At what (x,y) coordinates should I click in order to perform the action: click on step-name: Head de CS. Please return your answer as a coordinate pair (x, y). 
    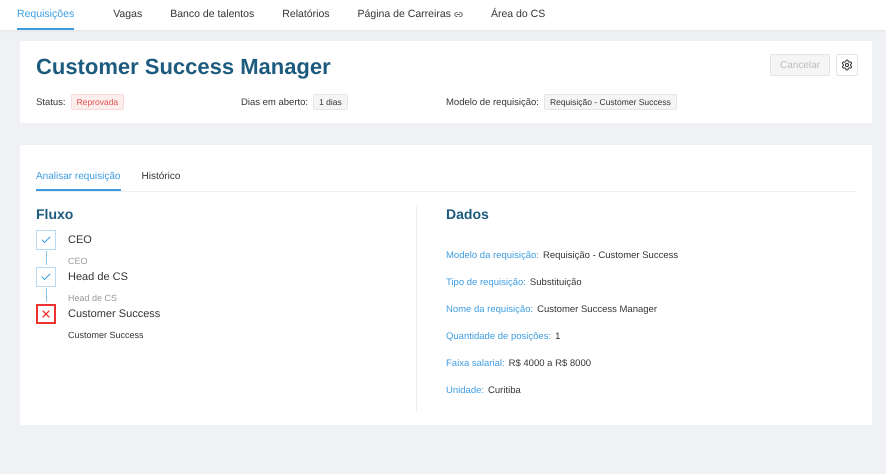
    Looking at the image, I should click on (98, 277).